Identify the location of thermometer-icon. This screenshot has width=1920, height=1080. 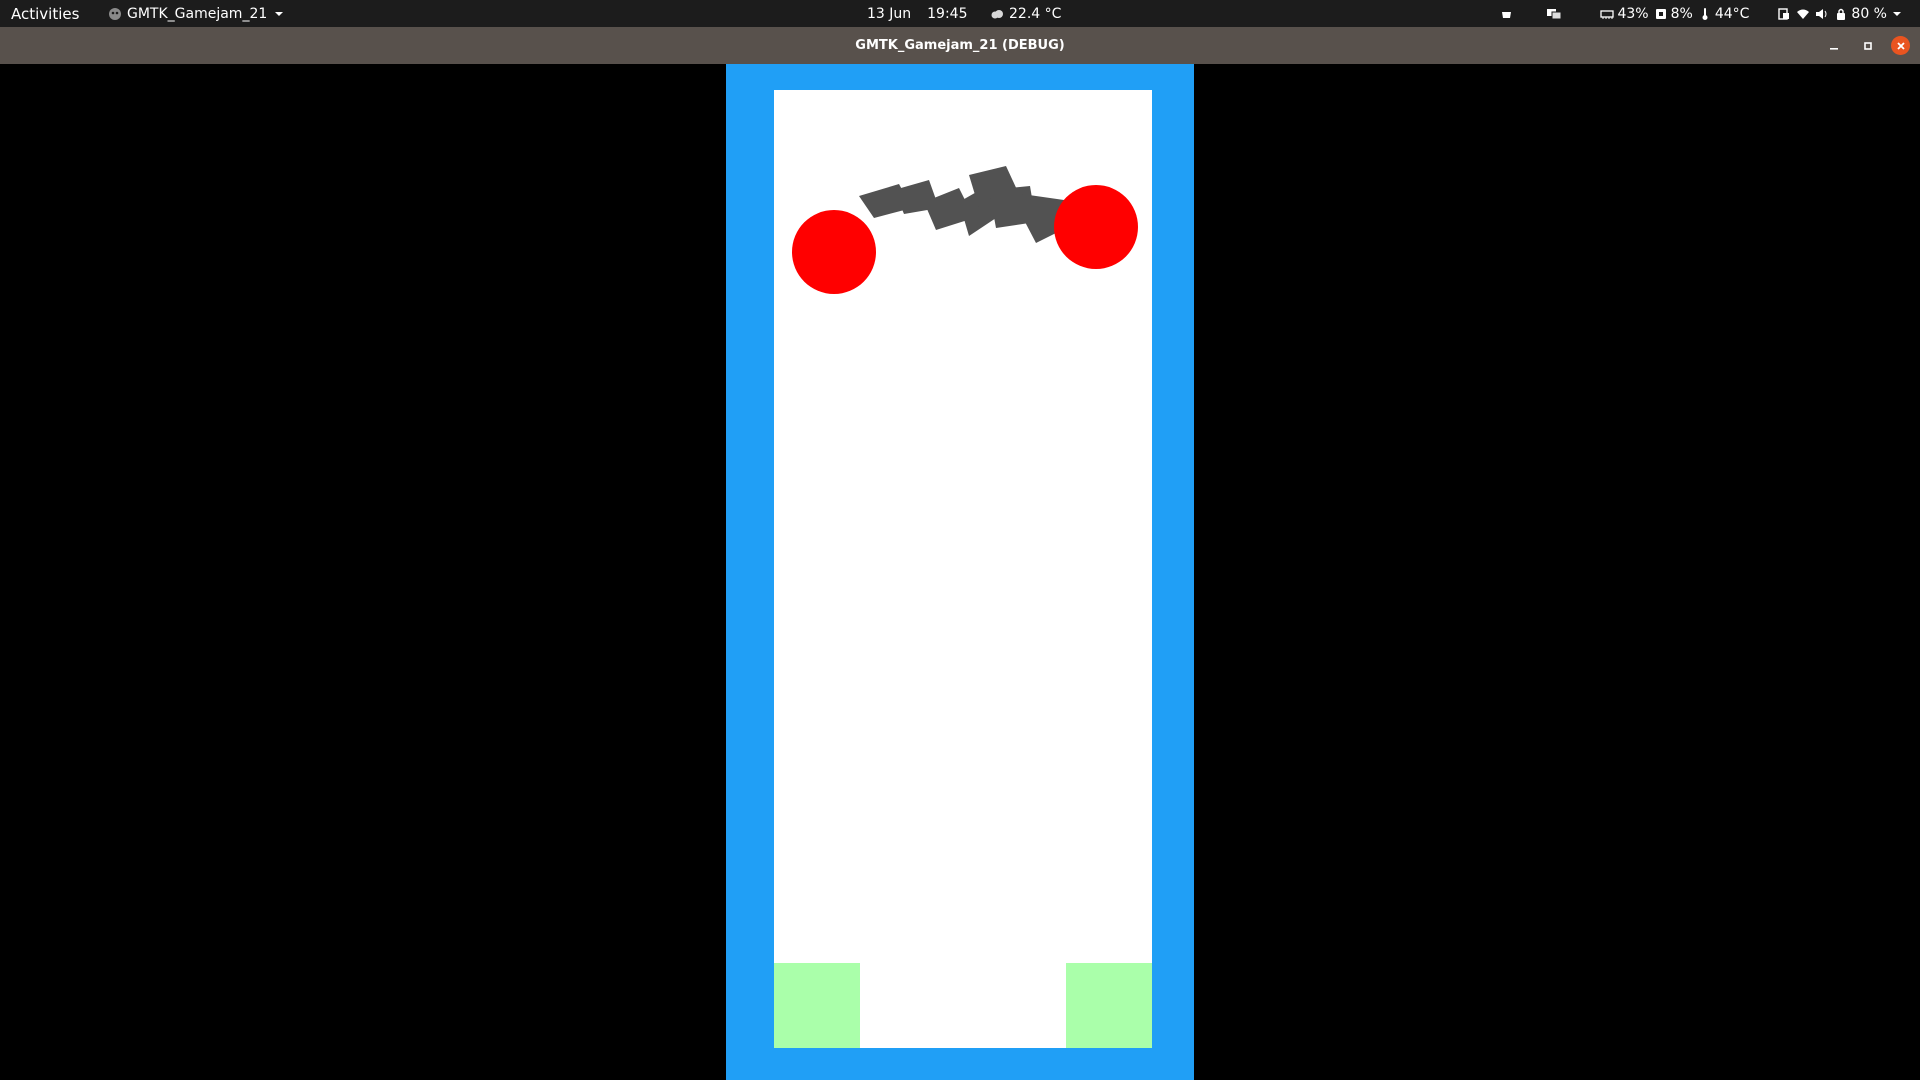
(1705, 14).